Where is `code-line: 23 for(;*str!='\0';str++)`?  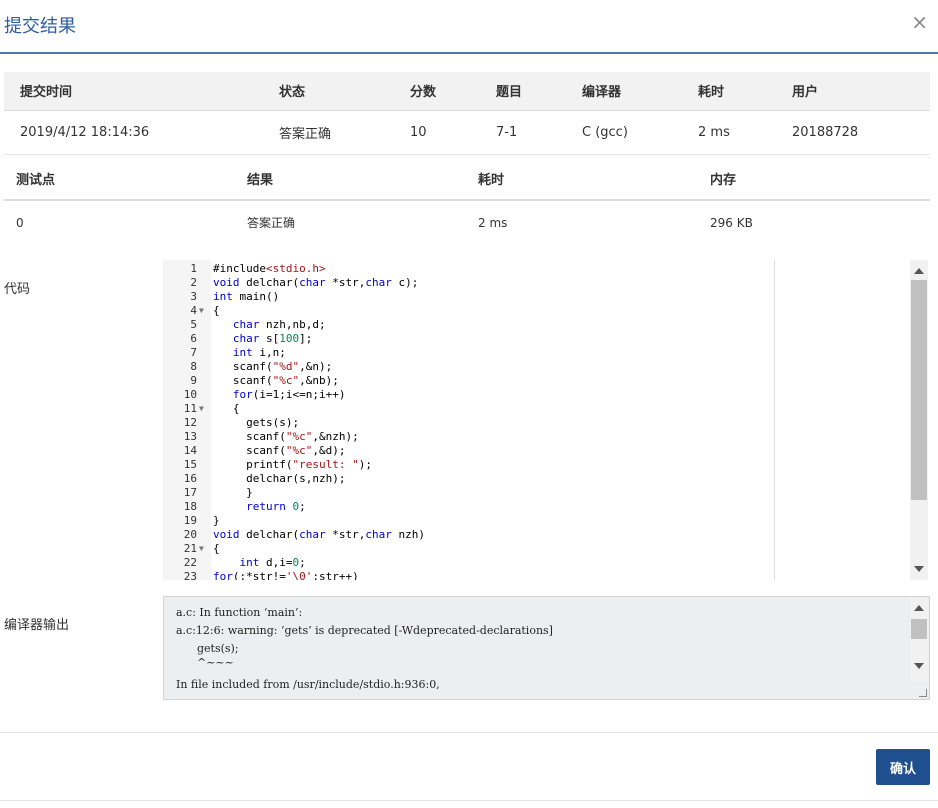 code-line: 23 for(;*str!='\0';str++) is located at coordinates (468, 575).